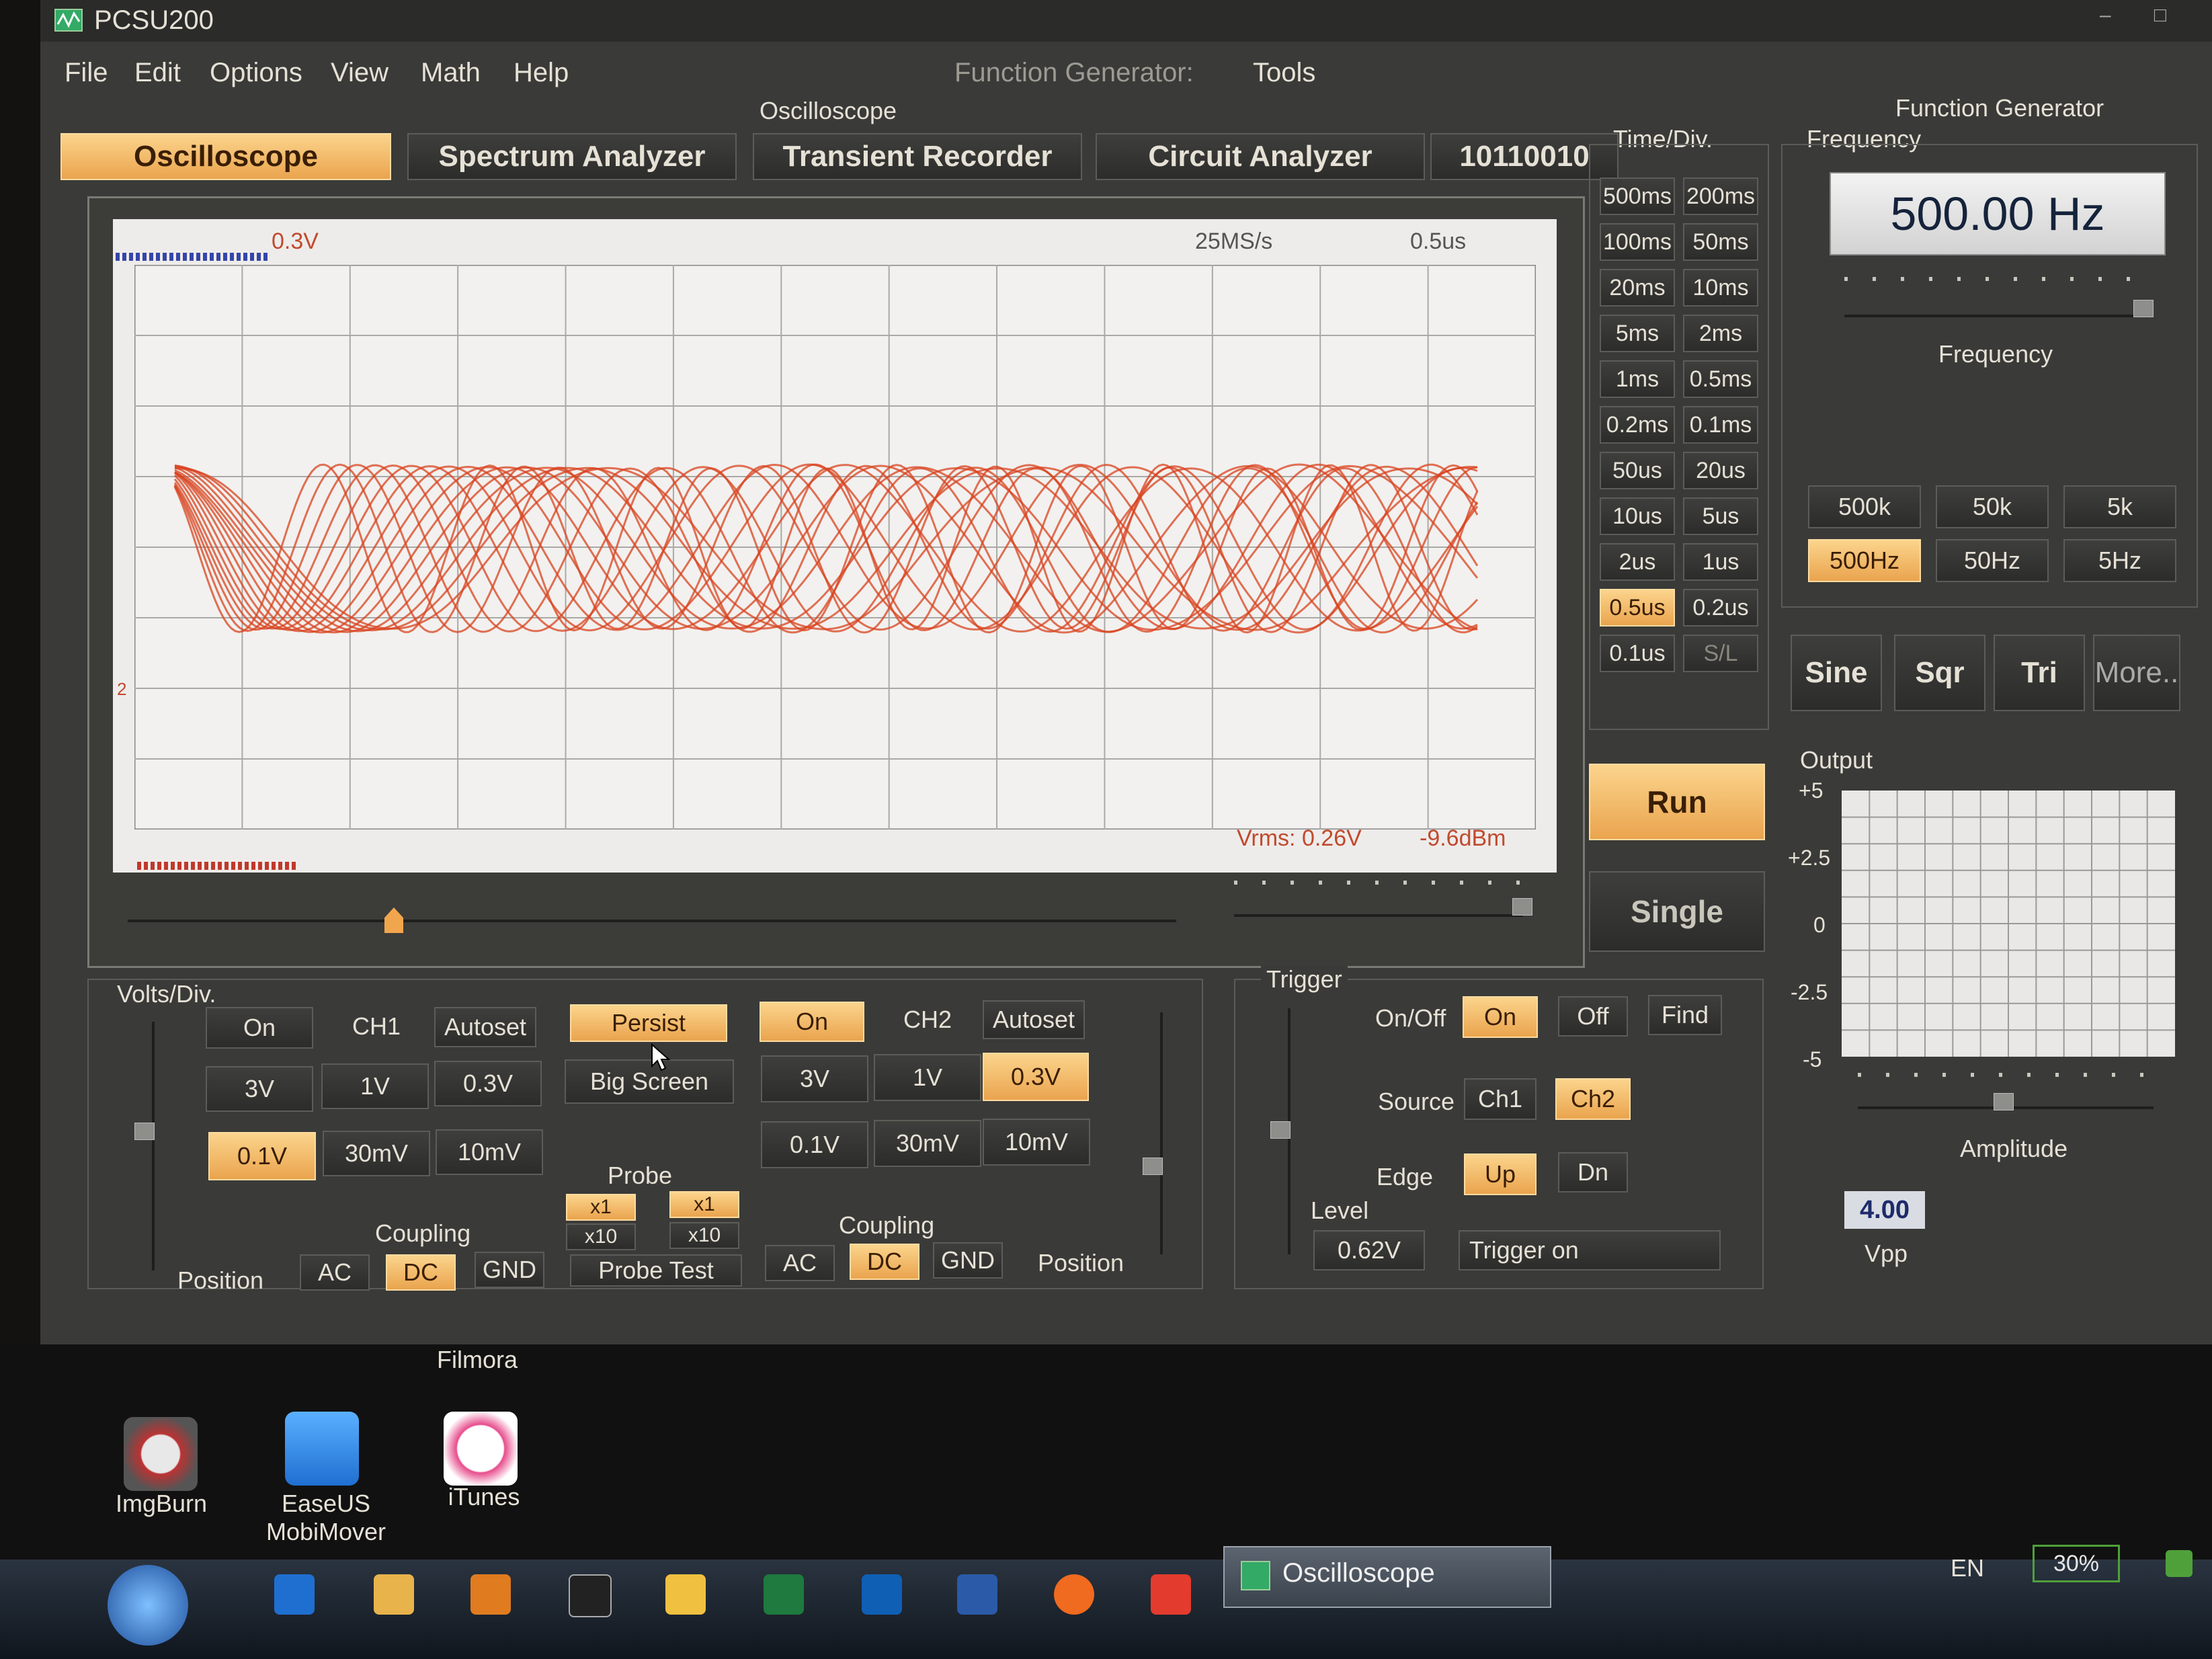 The image size is (2212, 1659). Describe the element at coordinates (1500, 1099) in the screenshot. I see `trigger-source-ch1-button: Ch1` at that location.